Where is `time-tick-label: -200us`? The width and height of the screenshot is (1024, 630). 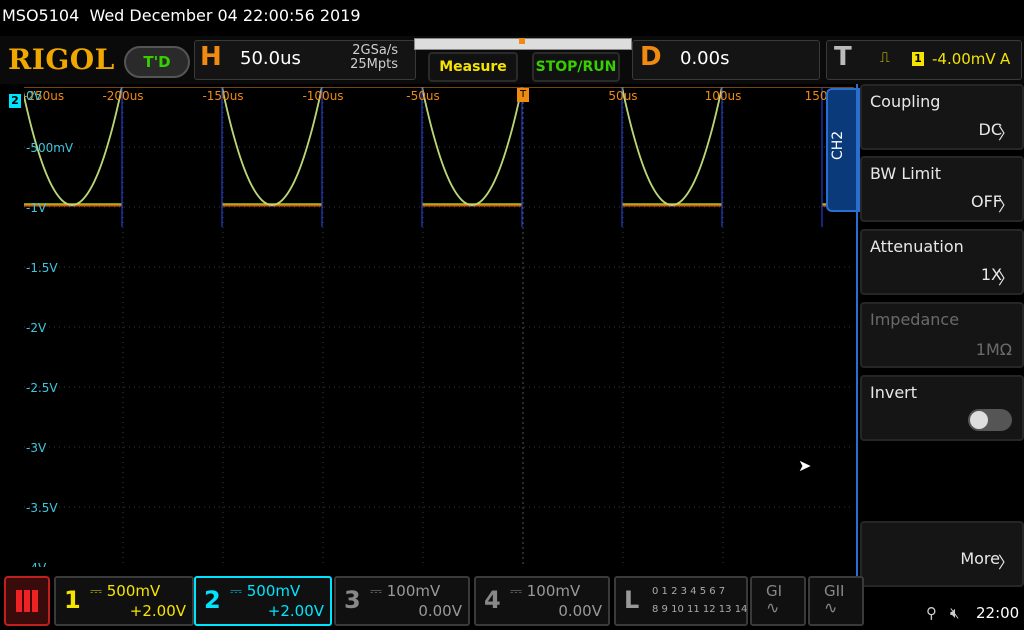 time-tick-label: -200us is located at coordinates (122, 96).